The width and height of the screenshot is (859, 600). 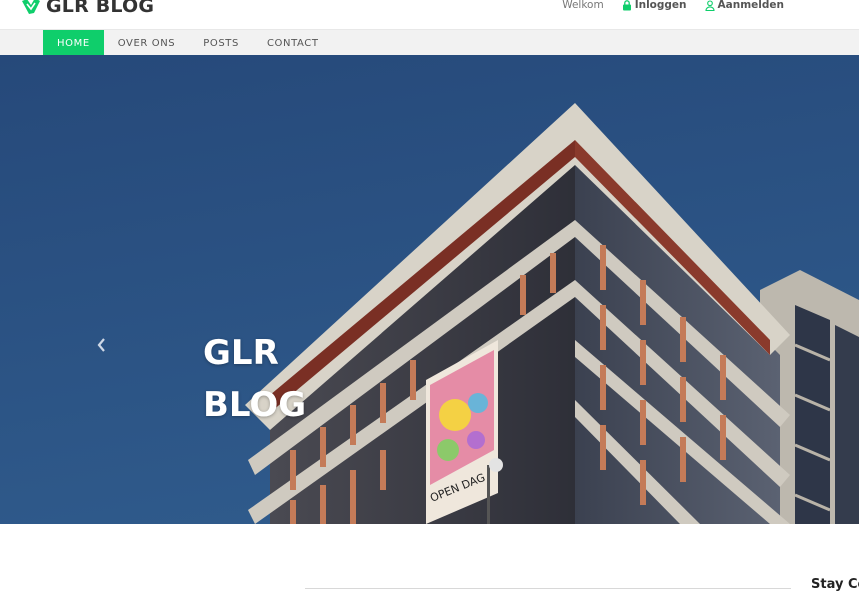 I want to click on logo-text: GLR BLOG, so click(x=100, y=8).